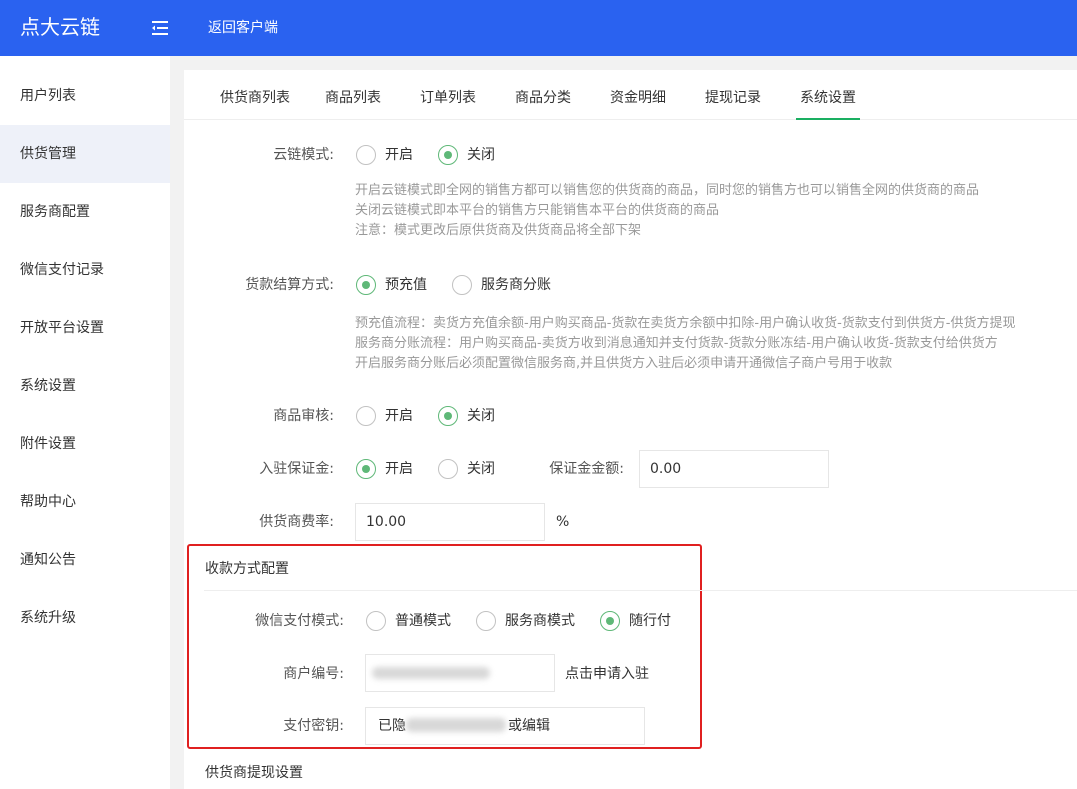 The width and height of the screenshot is (1077, 789). Describe the element at coordinates (498, 230) in the screenshot. I see `cloud-mode-hint-3: 注意：模式更改后原供货商及供货商品将全部下架` at that location.